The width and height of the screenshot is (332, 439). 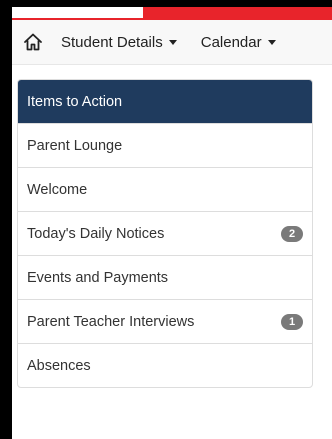 What do you see at coordinates (165, 365) in the screenshot?
I see `menu-item-absences: Absences` at bounding box center [165, 365].